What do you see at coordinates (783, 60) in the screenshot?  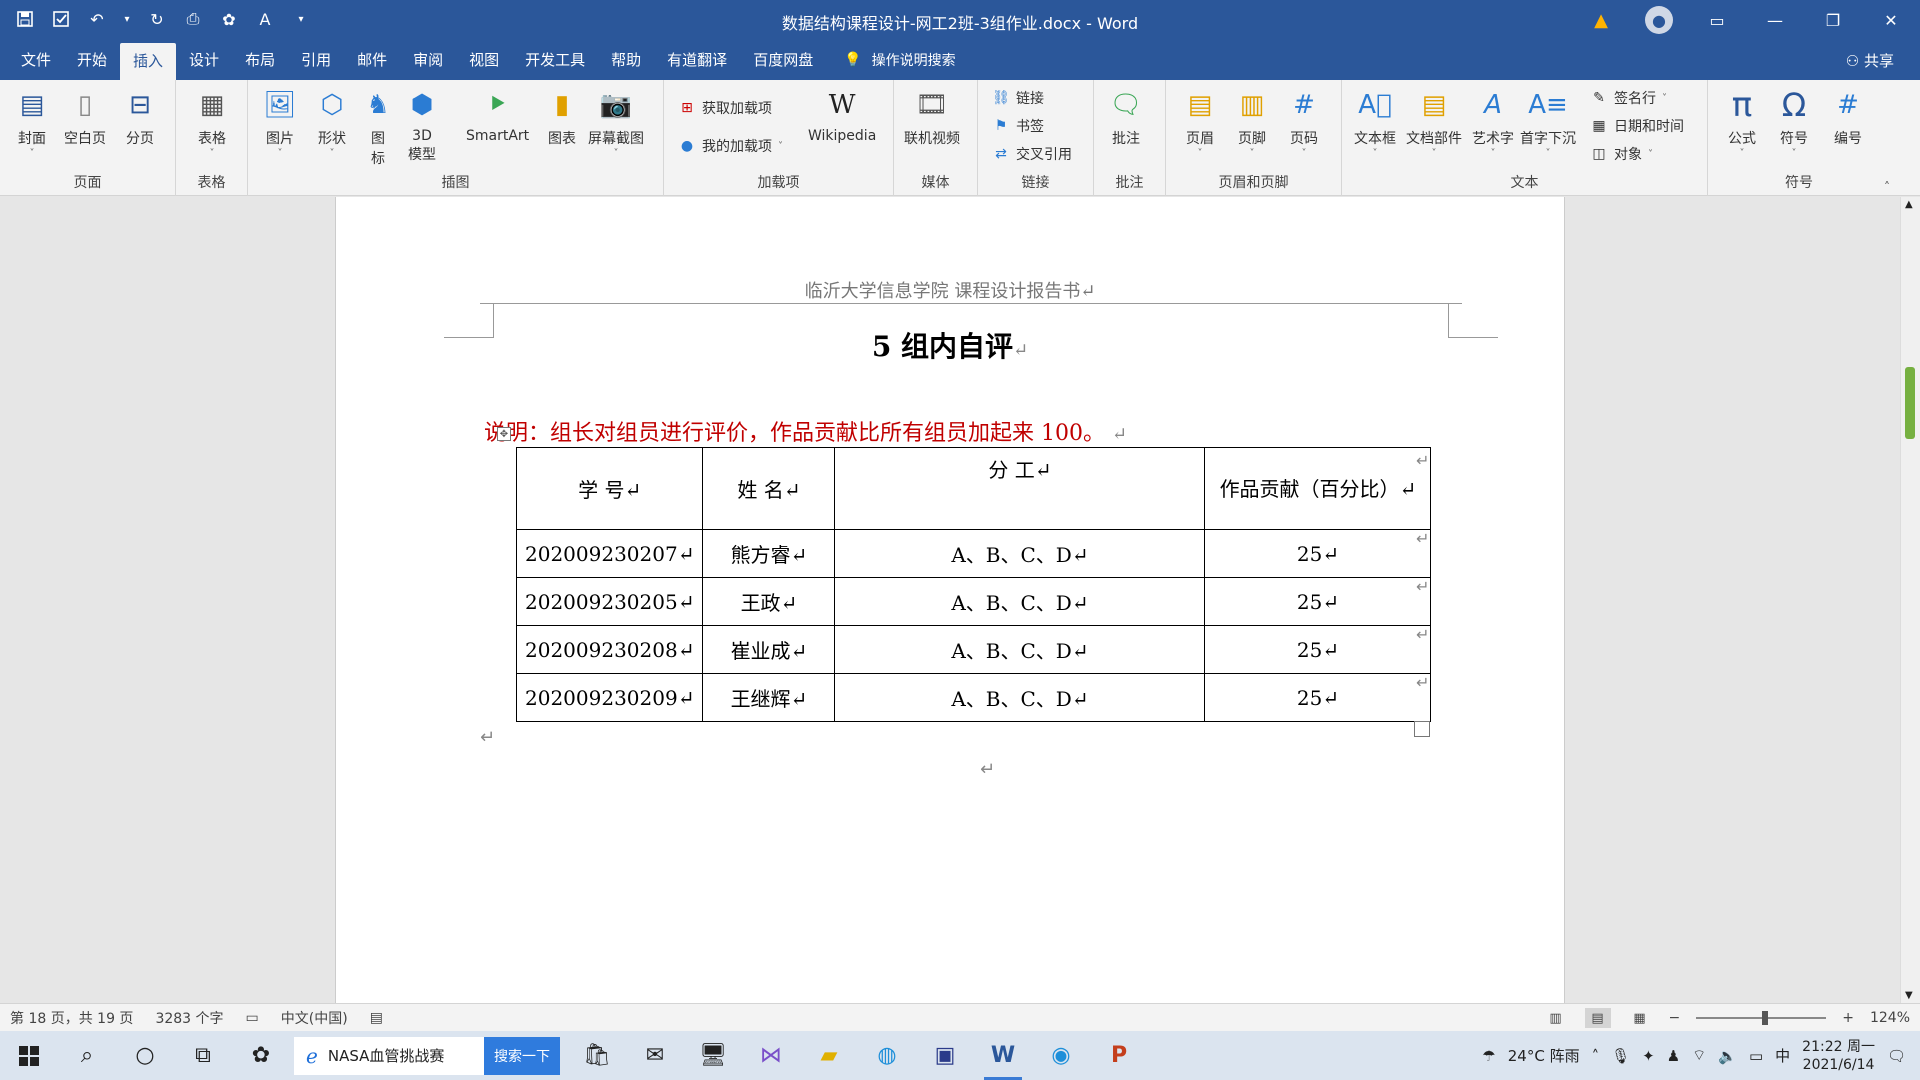 I see `tab-baidu-netdisk: 百度网盘` at bounding box center [783, 60].